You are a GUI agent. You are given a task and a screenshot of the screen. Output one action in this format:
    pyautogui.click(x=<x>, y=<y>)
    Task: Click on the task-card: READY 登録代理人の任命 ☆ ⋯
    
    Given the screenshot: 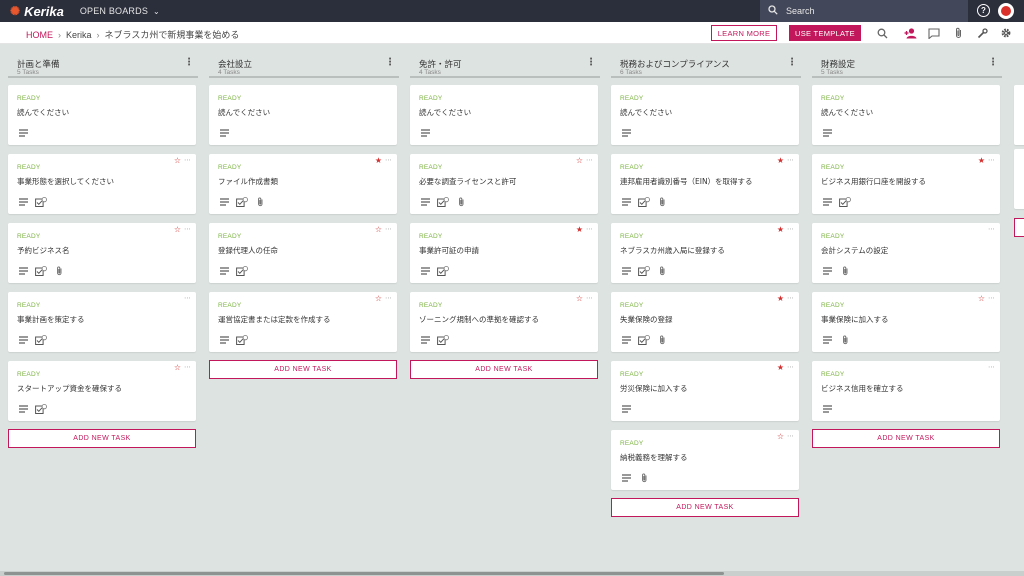 What is the action you would take?
    pyautogui.click(x=303, y=253)
    